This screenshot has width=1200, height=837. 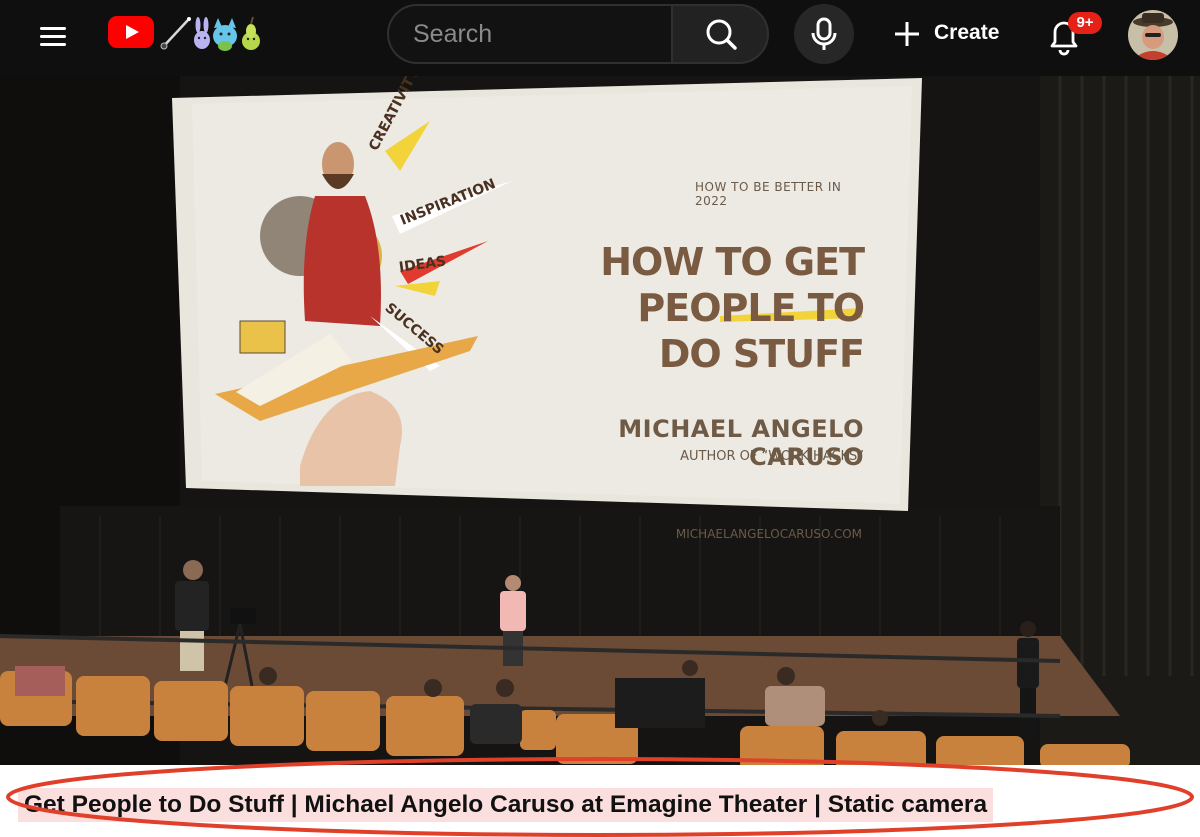 What do you see at coordinates (772, 456) in the screenshot?
I see `slide-author-line: AUTHOR OF “WORK HACKS”` at bounding box center [772, 456].